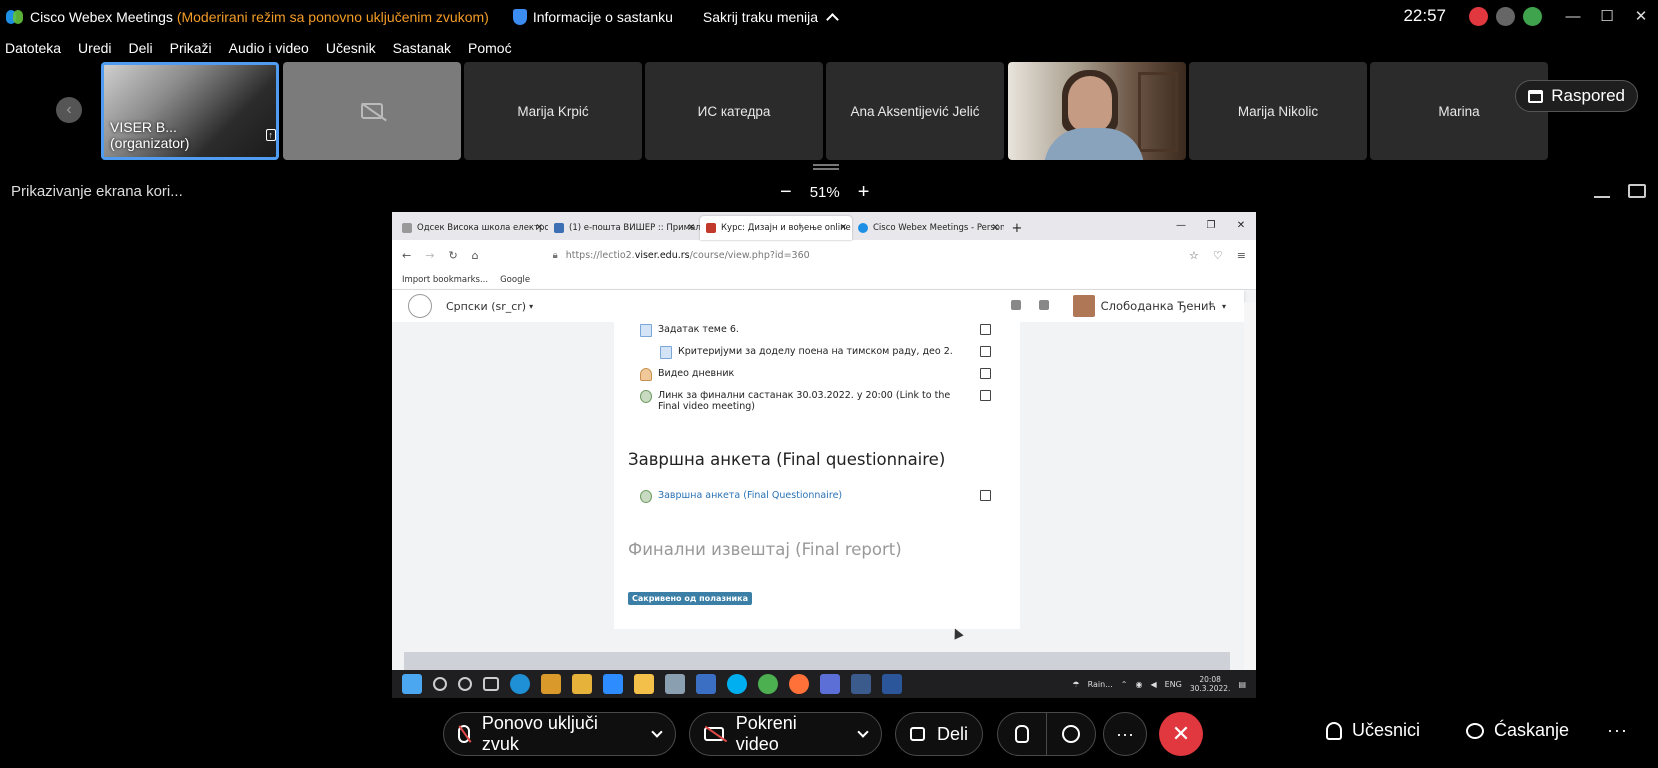 The width and height of the screenshot is (1658, 768). I want to click on cortana-icon, so click(465, 684).